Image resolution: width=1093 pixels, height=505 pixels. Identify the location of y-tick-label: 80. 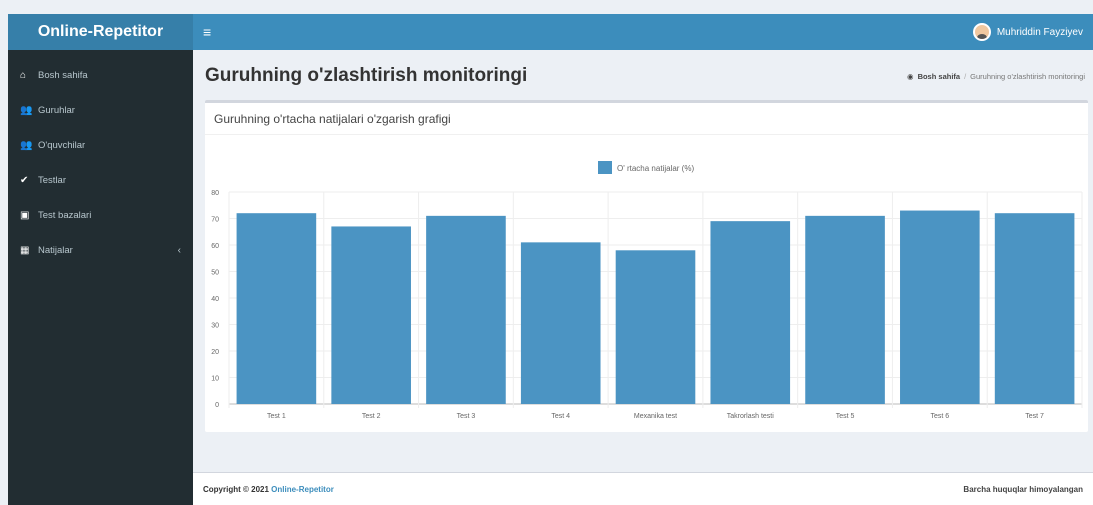
(215, 193).